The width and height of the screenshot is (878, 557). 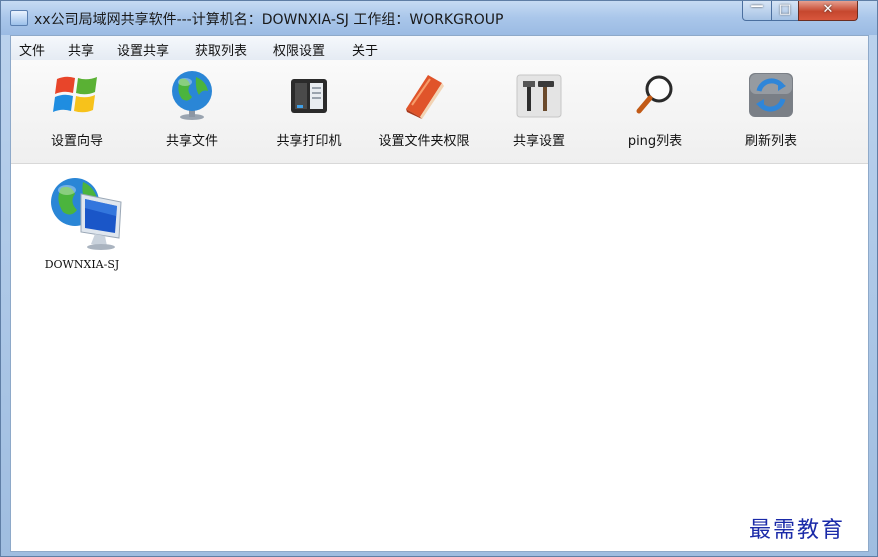 What do you see at coordinates (192, 95) in the screenshot?
I see `globe-icon` at bounding box center [192, 95].